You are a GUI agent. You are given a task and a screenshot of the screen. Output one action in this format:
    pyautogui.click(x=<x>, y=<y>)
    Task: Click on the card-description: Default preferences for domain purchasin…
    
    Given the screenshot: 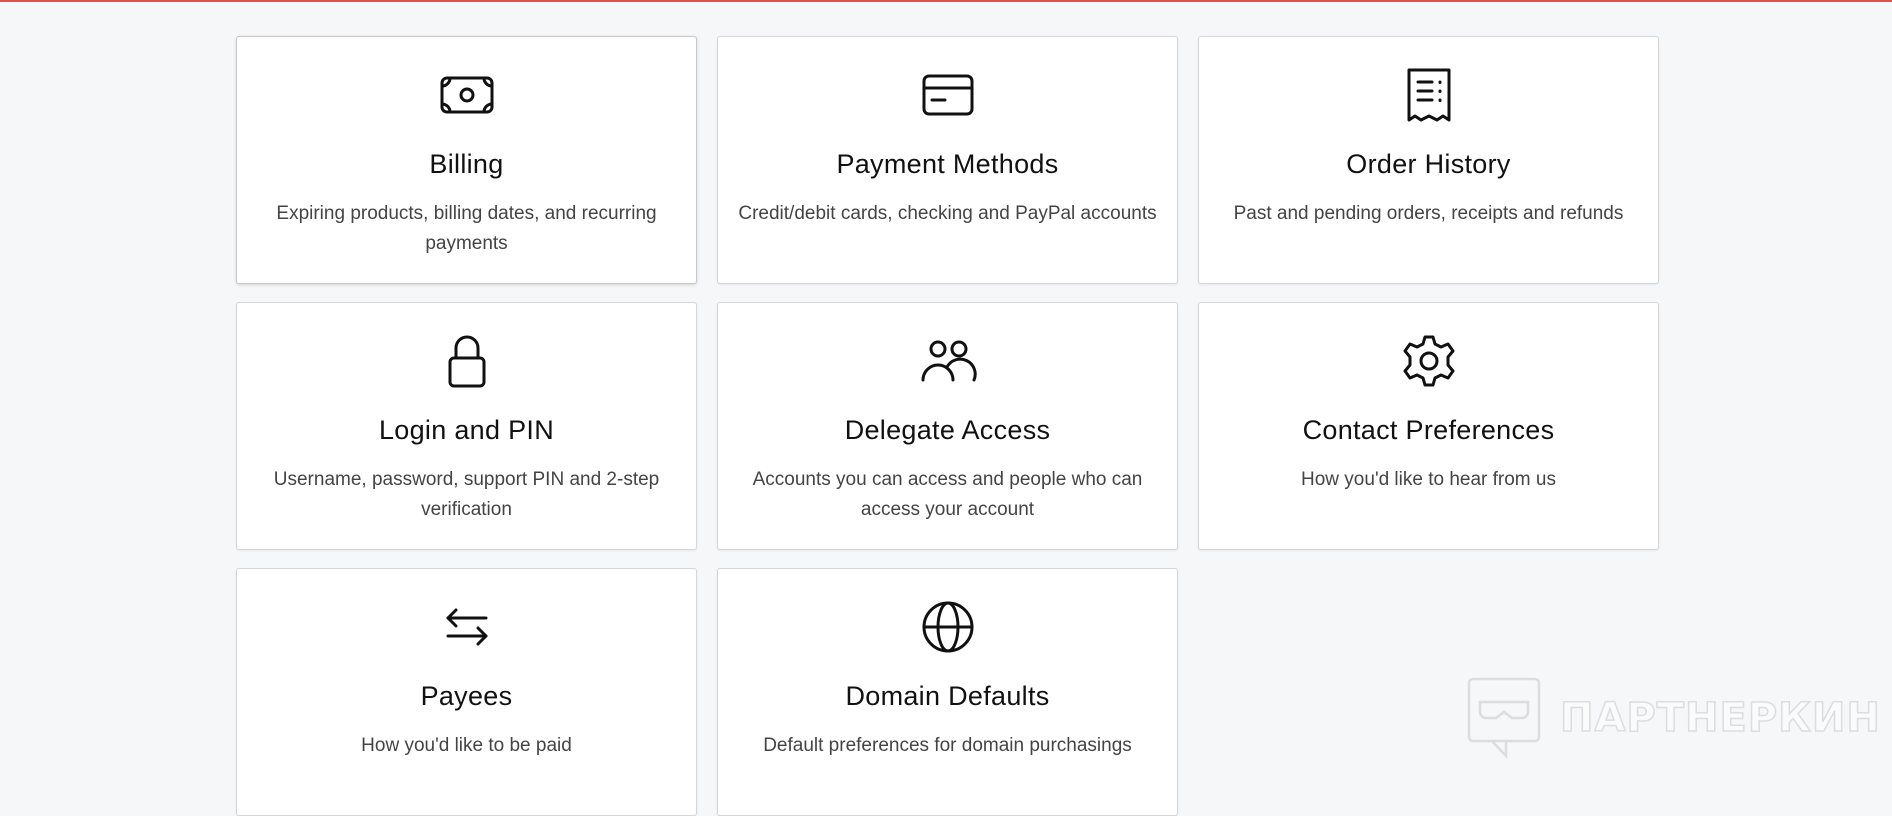 What is the action you would take?
    pyautogui.click(x=947, y=745)
    